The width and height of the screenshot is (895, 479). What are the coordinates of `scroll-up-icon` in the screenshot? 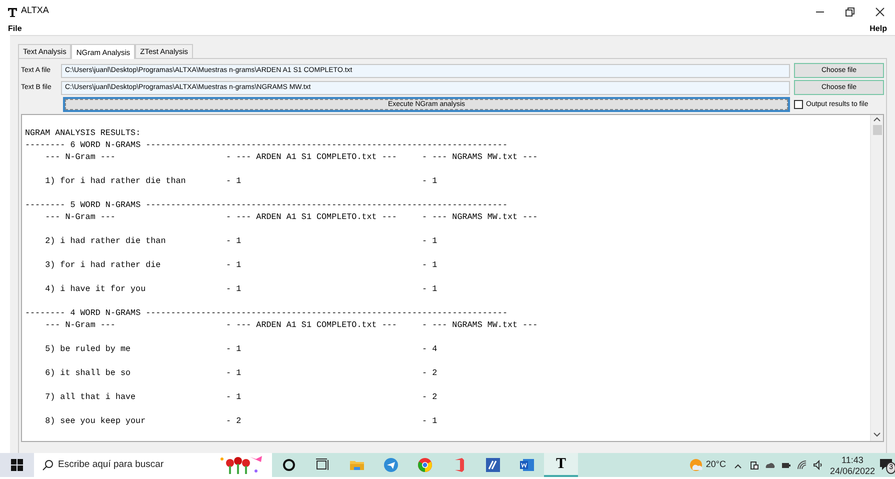 It's located at (877, 119).